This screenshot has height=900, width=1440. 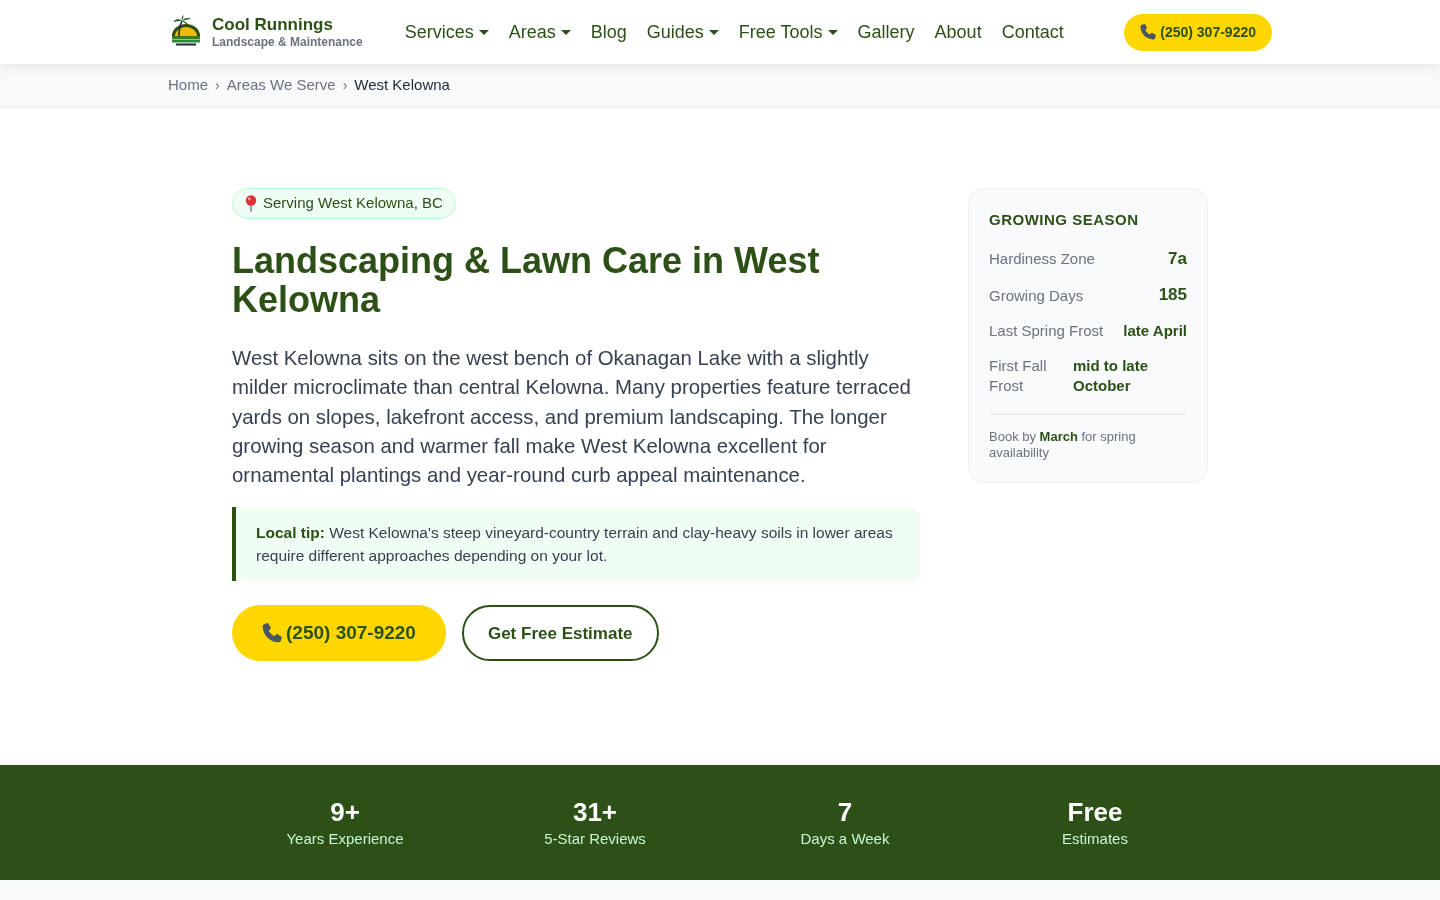 What do you see at coordinates (1095, 813) in the screenshot?
I see `stat-value: Free` at bounding box center [1095, 813].